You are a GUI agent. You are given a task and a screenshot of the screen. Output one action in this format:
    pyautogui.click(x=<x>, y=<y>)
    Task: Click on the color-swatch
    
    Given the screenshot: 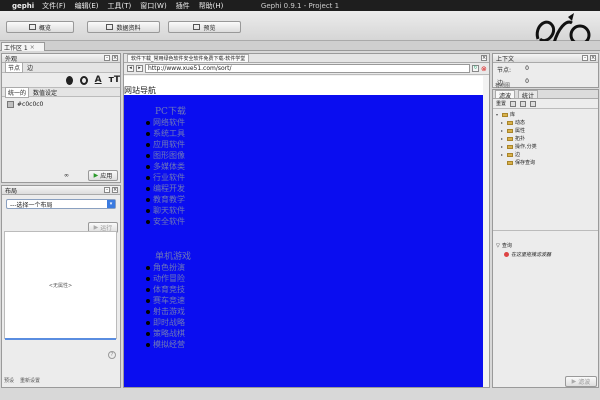 What is the action you would take?
    pyautogui.click(x=10, y=104)
    